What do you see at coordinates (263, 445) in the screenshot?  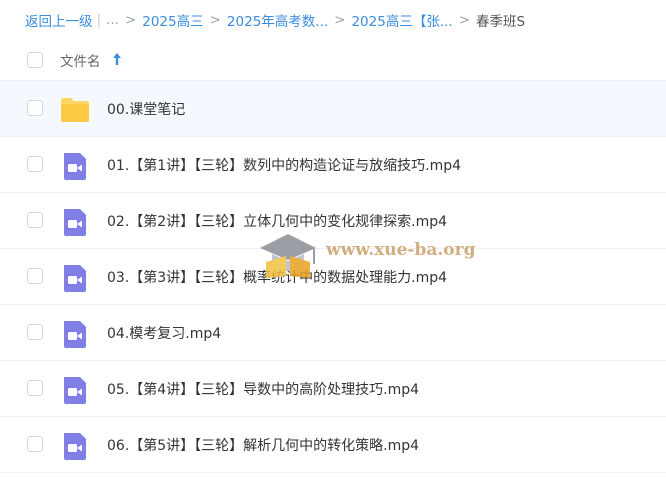 I see `file-name: 06.【第5讲】【三轮】解析几何中的转化策略.mp4` at bounding box center [263, 445].